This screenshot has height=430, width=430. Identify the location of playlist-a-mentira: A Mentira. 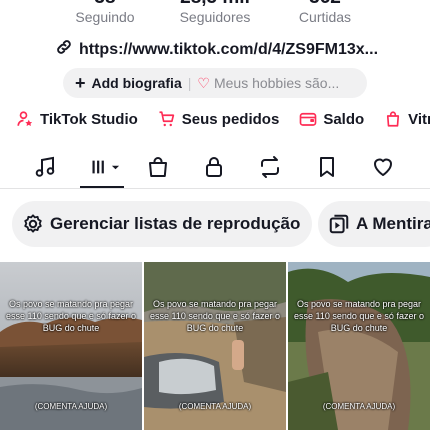
(374, 224).